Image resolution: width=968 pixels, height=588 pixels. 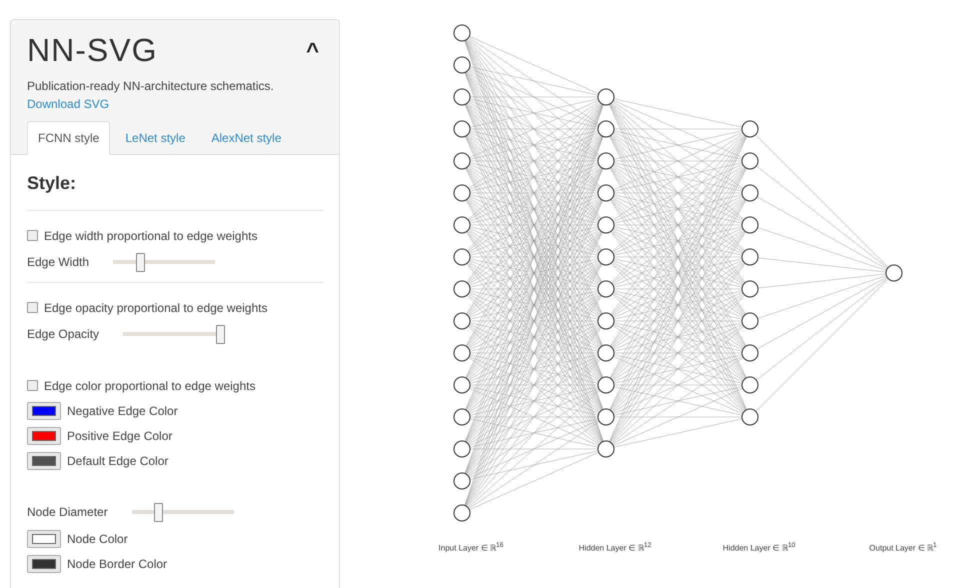 What do you see at coordinates (312, 51) in the screenshot?
I see `collapse-button: ^` at bounding box center [312, 51].